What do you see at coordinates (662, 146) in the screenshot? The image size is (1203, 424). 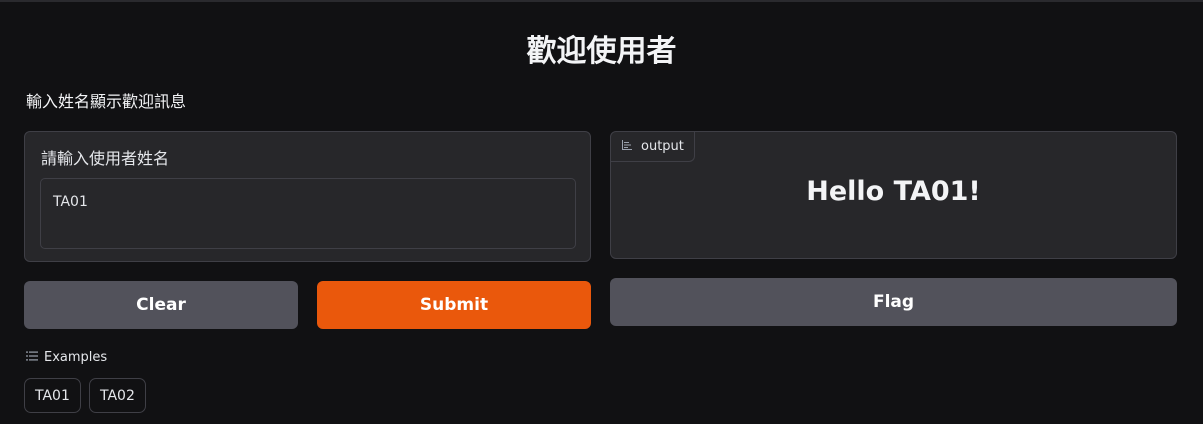 I see `output-label: output` at bounding box center [662, 146].